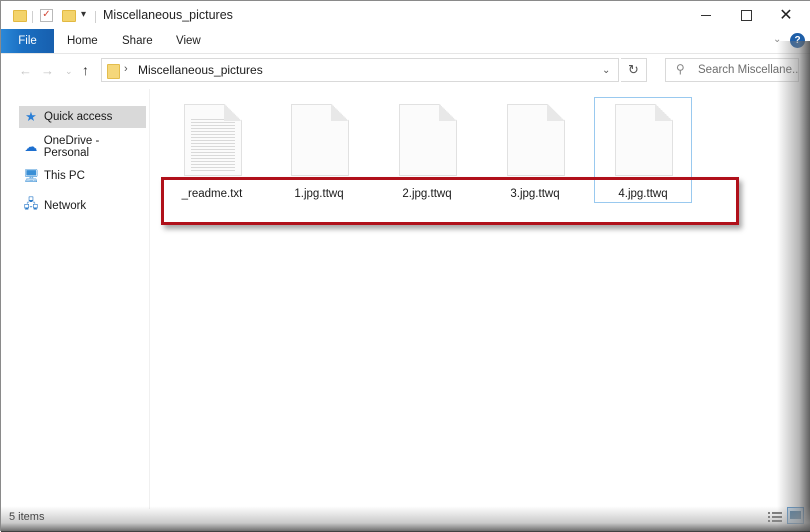 This screenshot has height=532, width=810. I want to click on customize-toolbar-dropdown-icon: ▾, so click(83, 14).